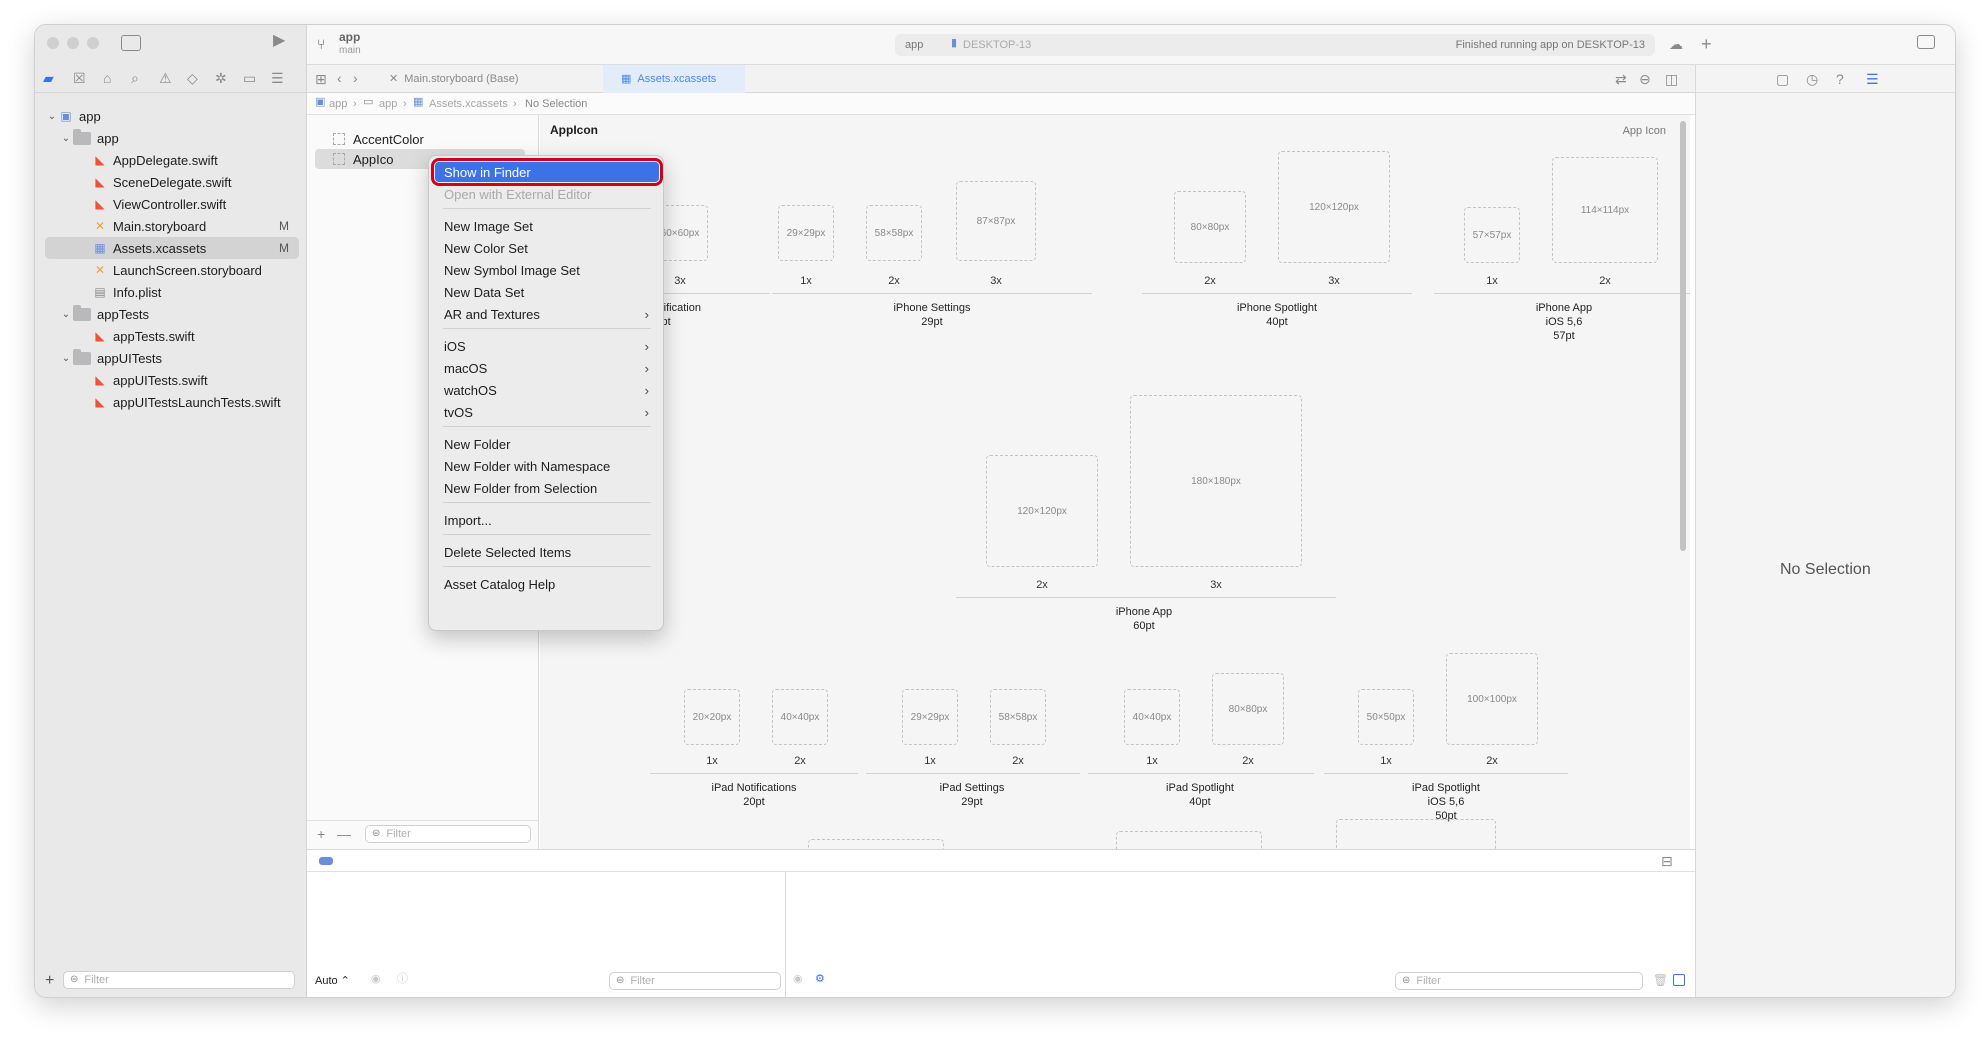  What do you see at coordinates (547, 270) in the screenshot?
I see `menu-item-new-symbol-image-set: New Symbol Image Set` at bounding box center [547, 270].